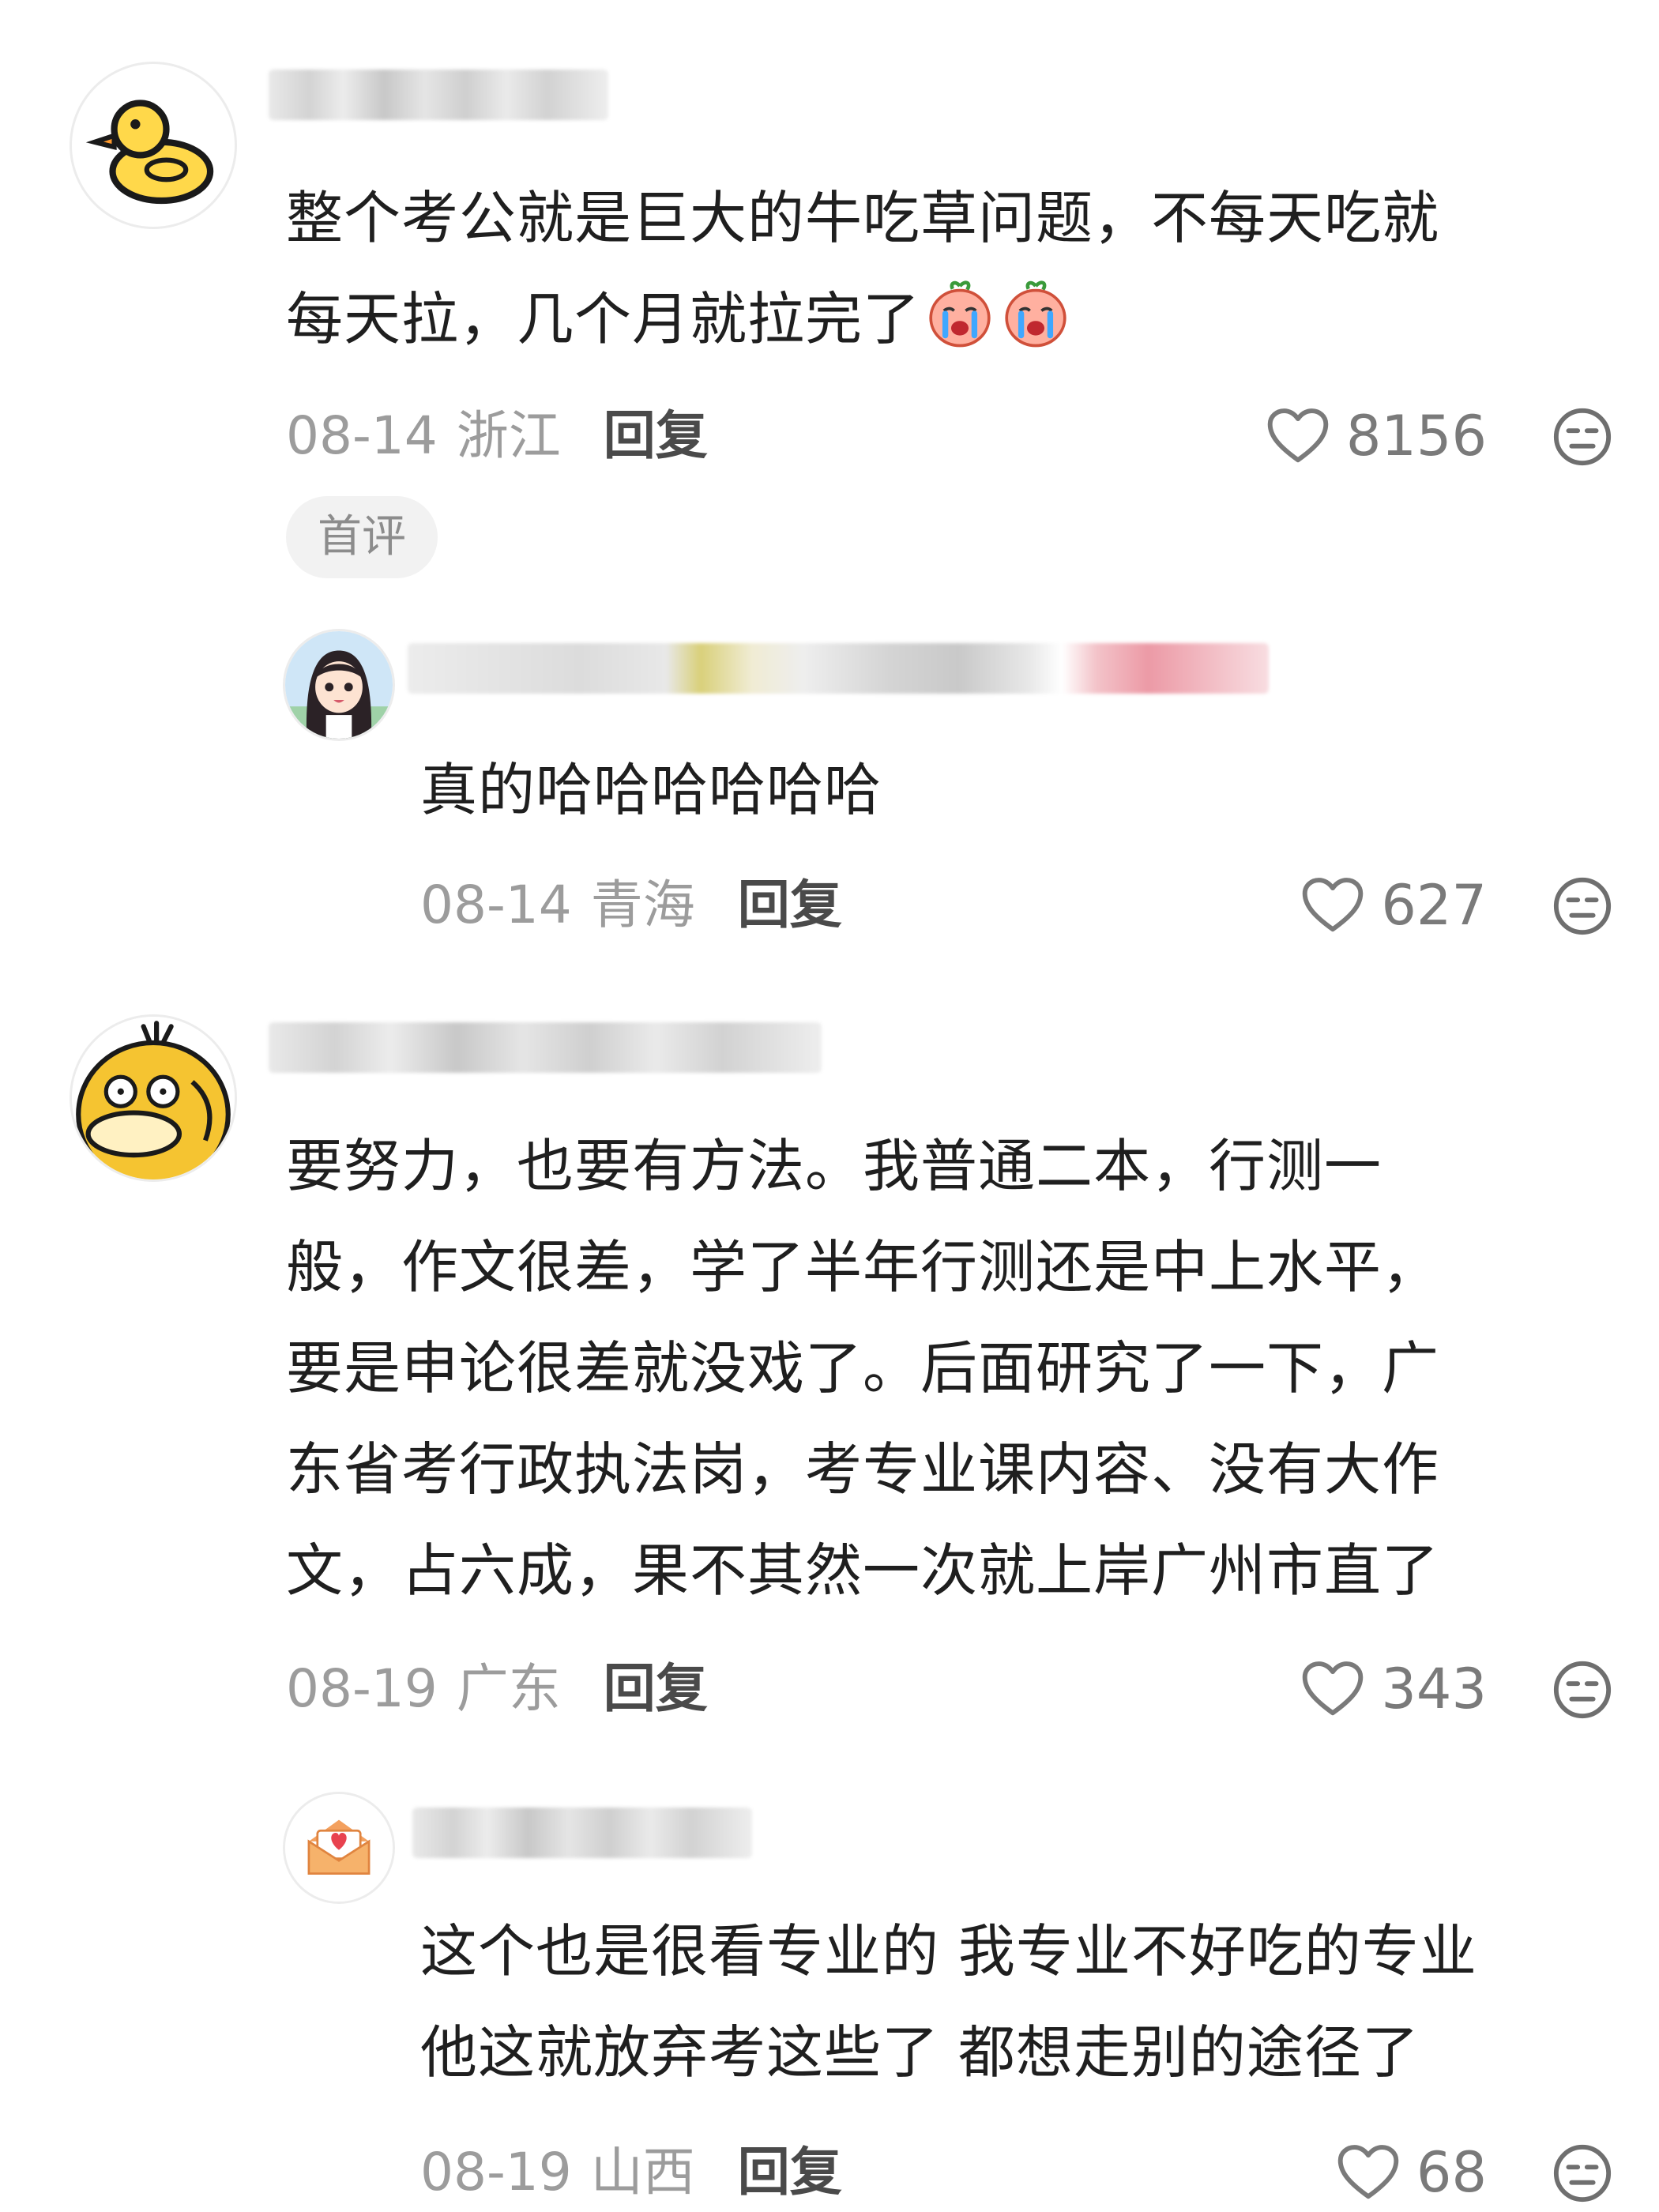 This screenshot has width=1659, height=2212. I want to click on comment-text-line: 般，作文很差，学了半年行测还是中上水平，, so click(863, 1267).